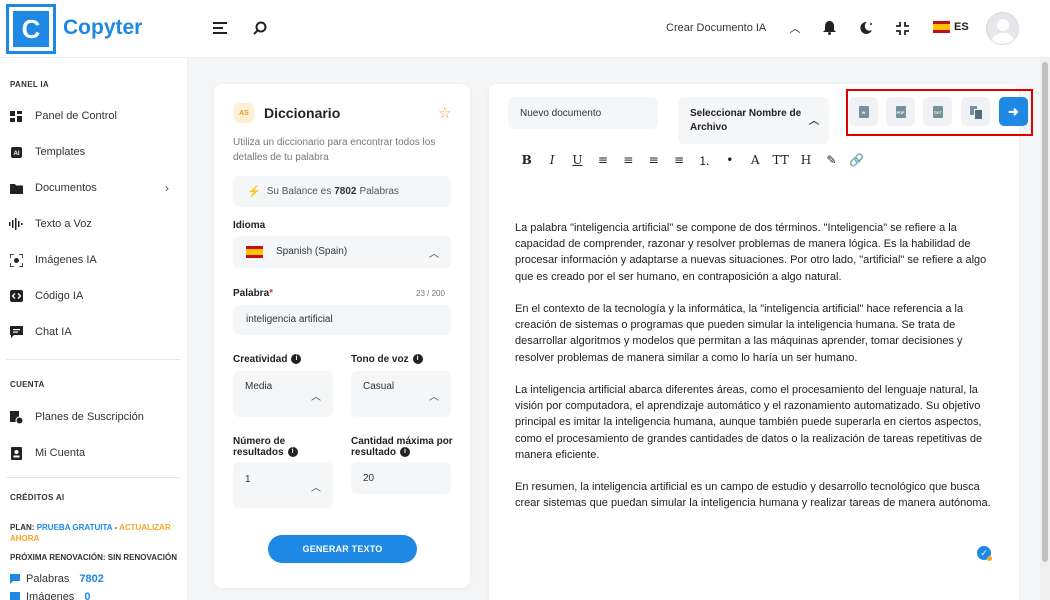 This screenshot has height=600, width=1050. What do you see at coordinates (94, 296) in the screenshot?
I see `sidebar-item-codigo-ia: Código IA` at bounding box center [94, 296].